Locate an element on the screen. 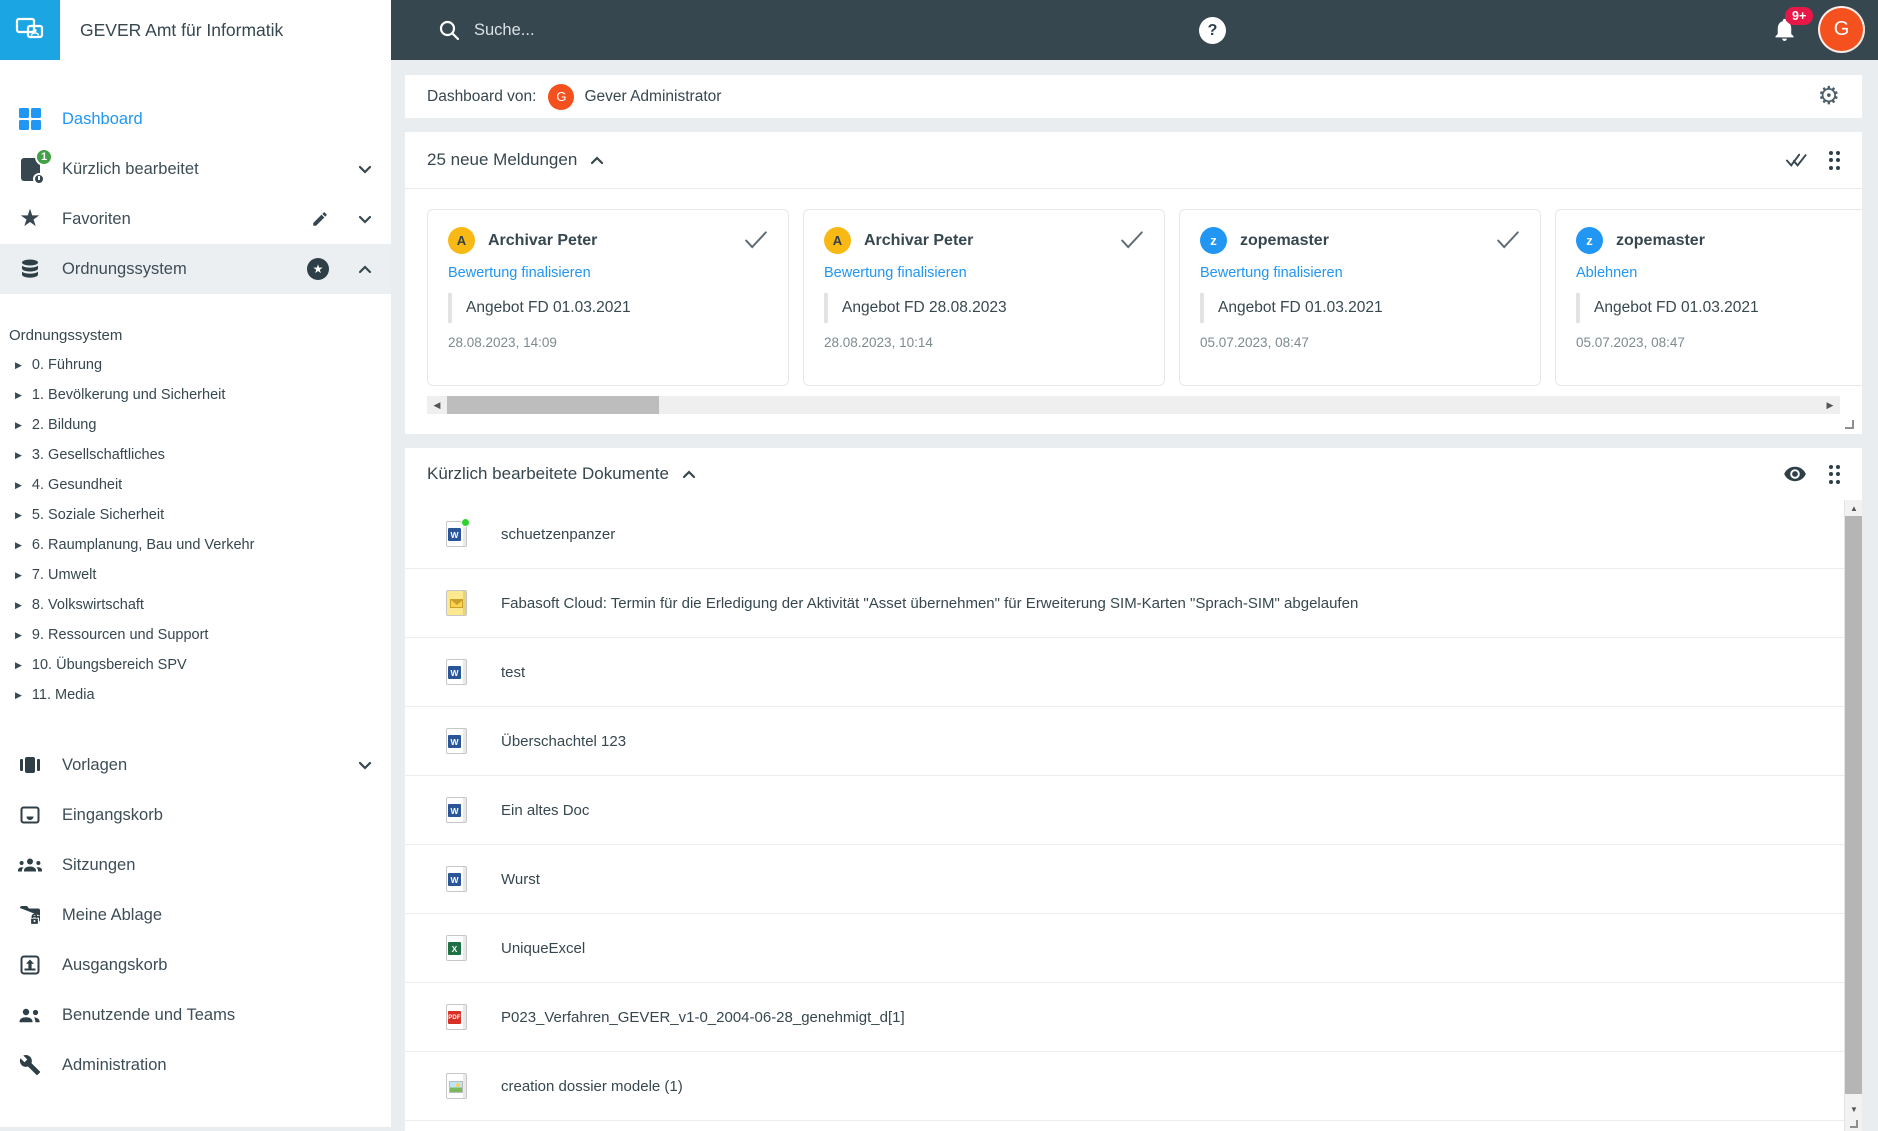 The width and height of the screenshot is (1878, 1131). tree-node: ▶ 2. Bildung is located at coordinates (195, 425).